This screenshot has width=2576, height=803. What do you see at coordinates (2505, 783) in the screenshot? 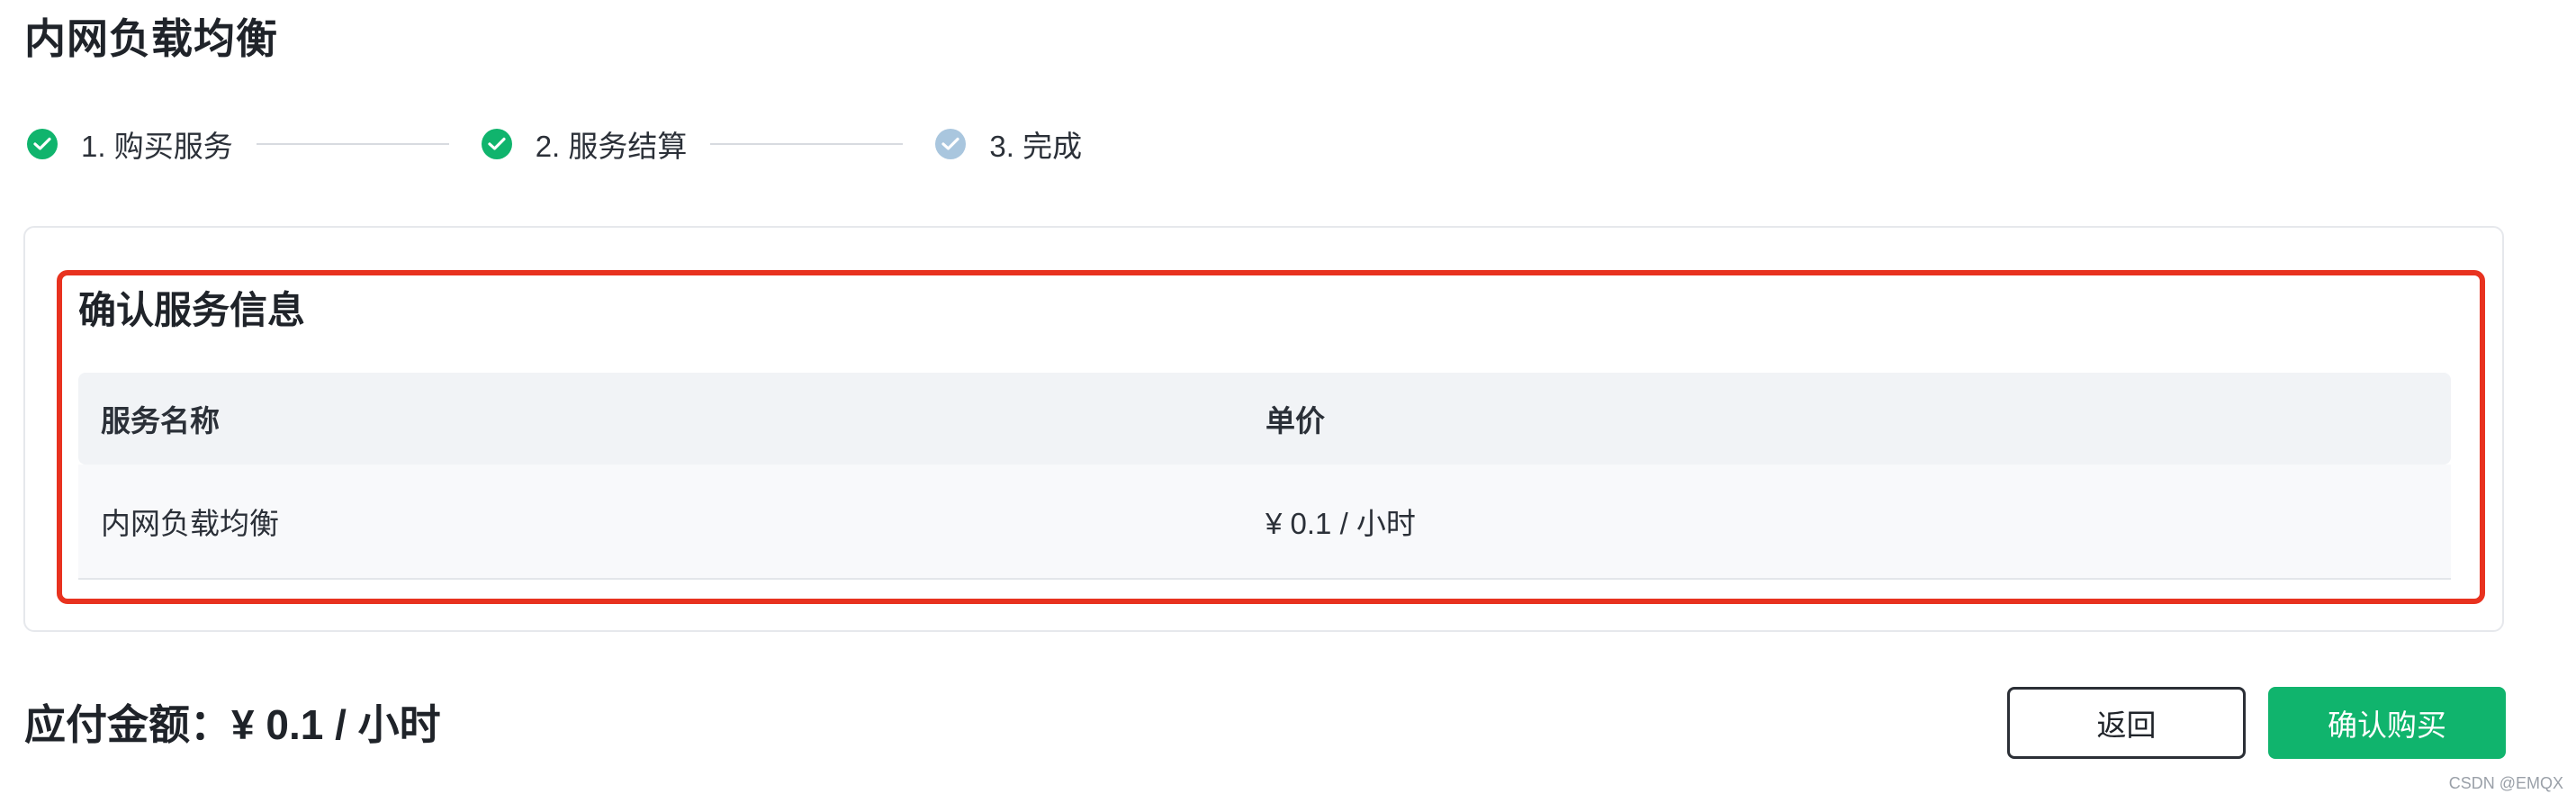
I see `watermark: CSDN @EMQX` at bounding box center [2505, 783].